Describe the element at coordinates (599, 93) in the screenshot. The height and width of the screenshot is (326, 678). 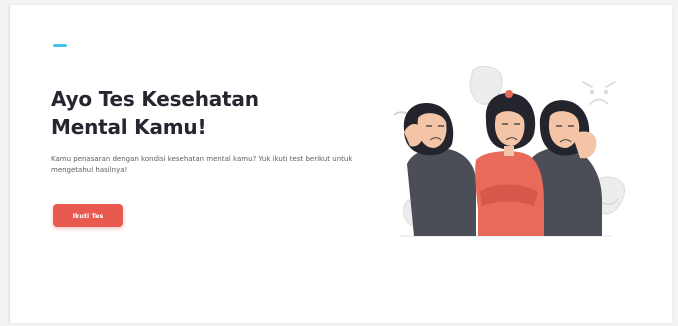
I see `angry-face-icon` at that location.